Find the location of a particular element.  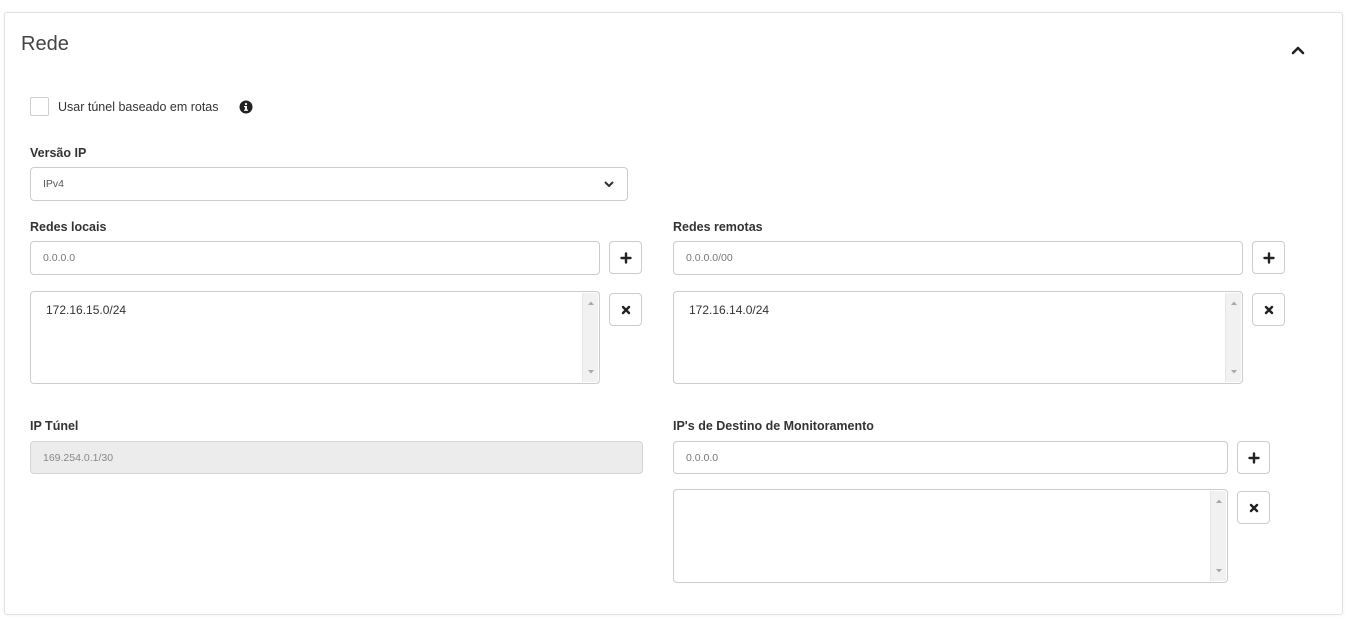

local-networks-input: 0.0.0.0 is located at coordinates (315, 258).